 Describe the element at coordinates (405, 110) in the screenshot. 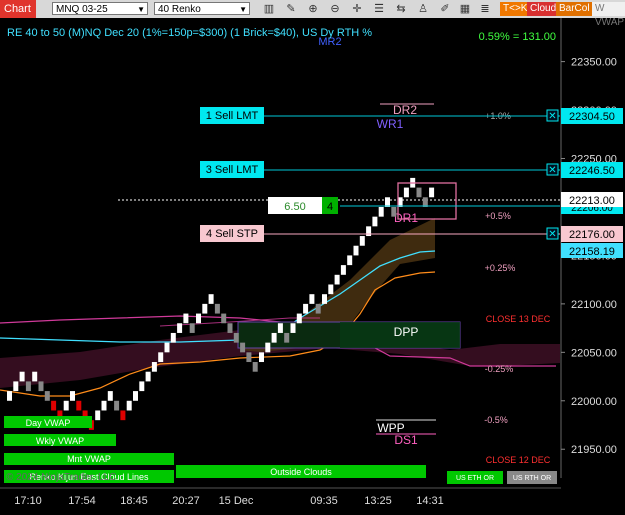

I see `dr2-label: DR2` at that location.